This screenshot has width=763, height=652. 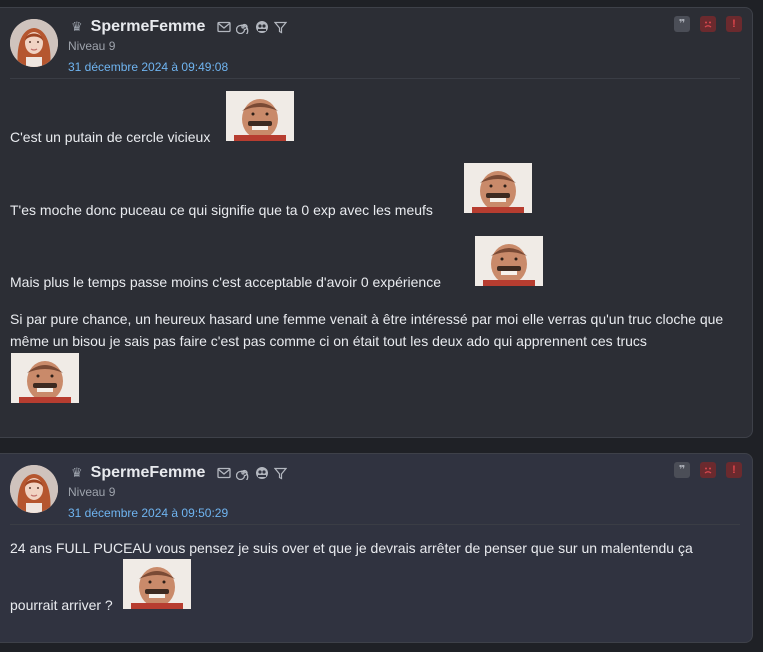 What do you see at coordinates (110, 137) in the screenshot?
I see `post-line: C'est un putain de cercle vicieux` at bounding box center [110, 137].